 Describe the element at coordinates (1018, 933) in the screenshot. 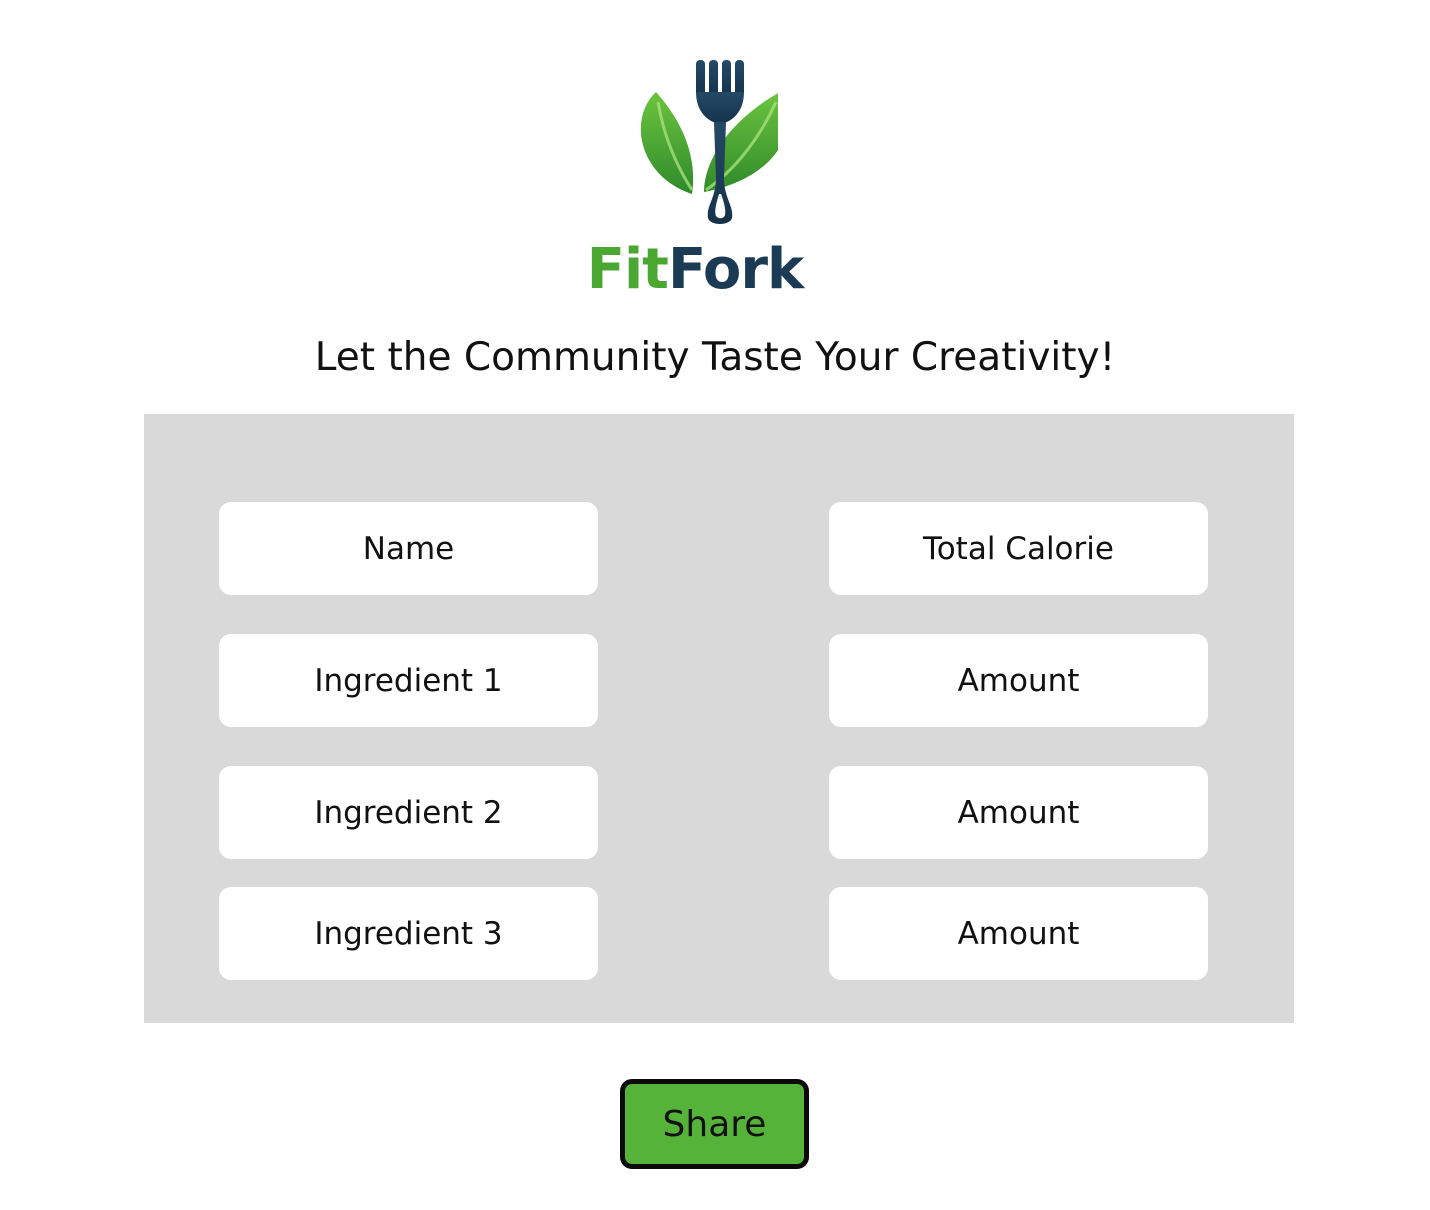

I see `amount-3-field: Amount` at that location.